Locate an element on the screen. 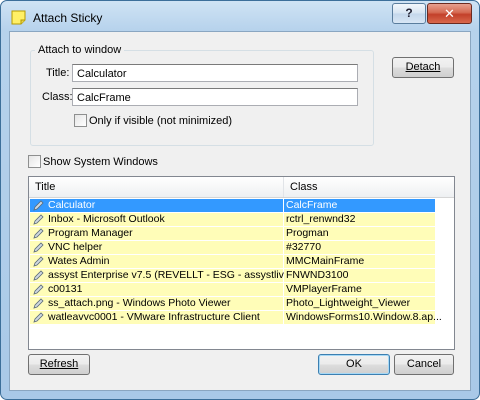 This screenshot has width=480, height=400. cancel-button-label: Cancel is located at coordinates (424, 364).